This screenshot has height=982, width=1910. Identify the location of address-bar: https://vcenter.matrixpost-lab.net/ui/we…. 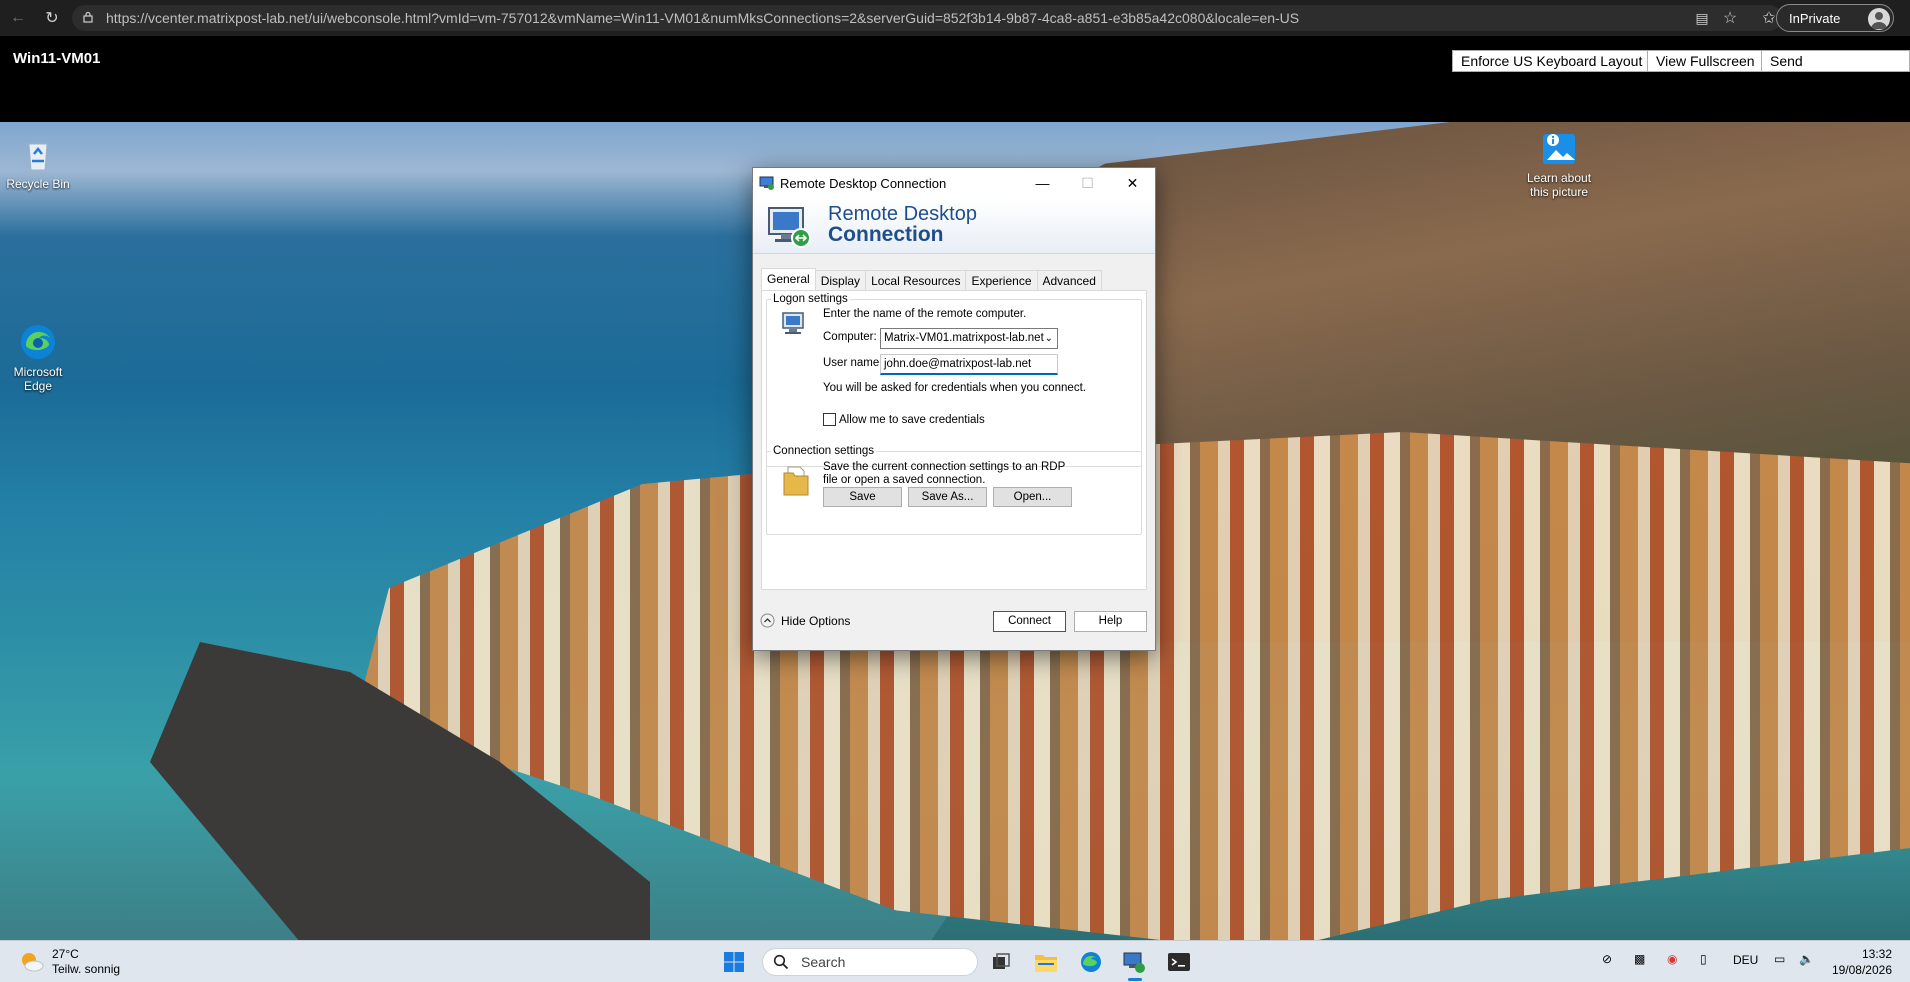
(927, 18).